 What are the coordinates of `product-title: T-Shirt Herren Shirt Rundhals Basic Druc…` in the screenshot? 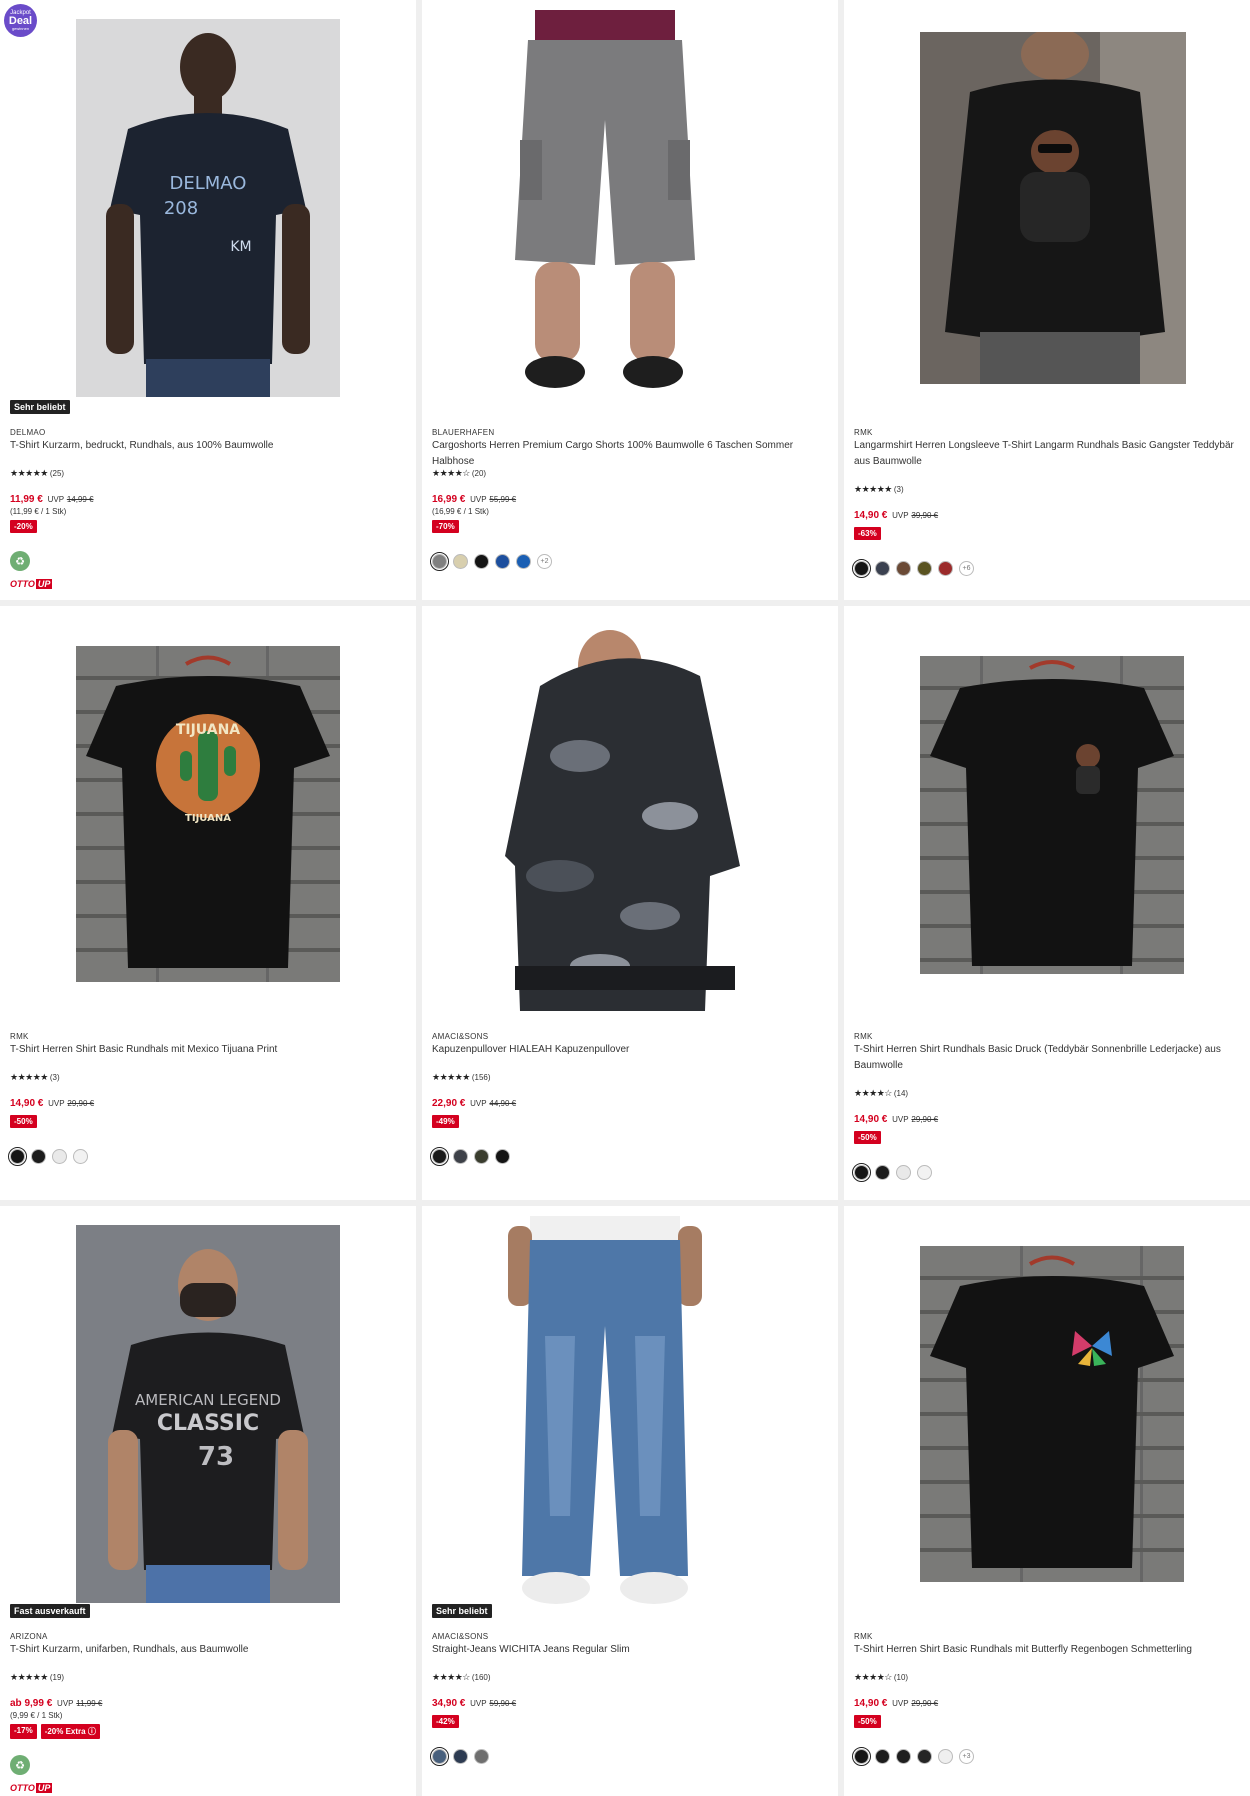 It's located at (1045, 1058).